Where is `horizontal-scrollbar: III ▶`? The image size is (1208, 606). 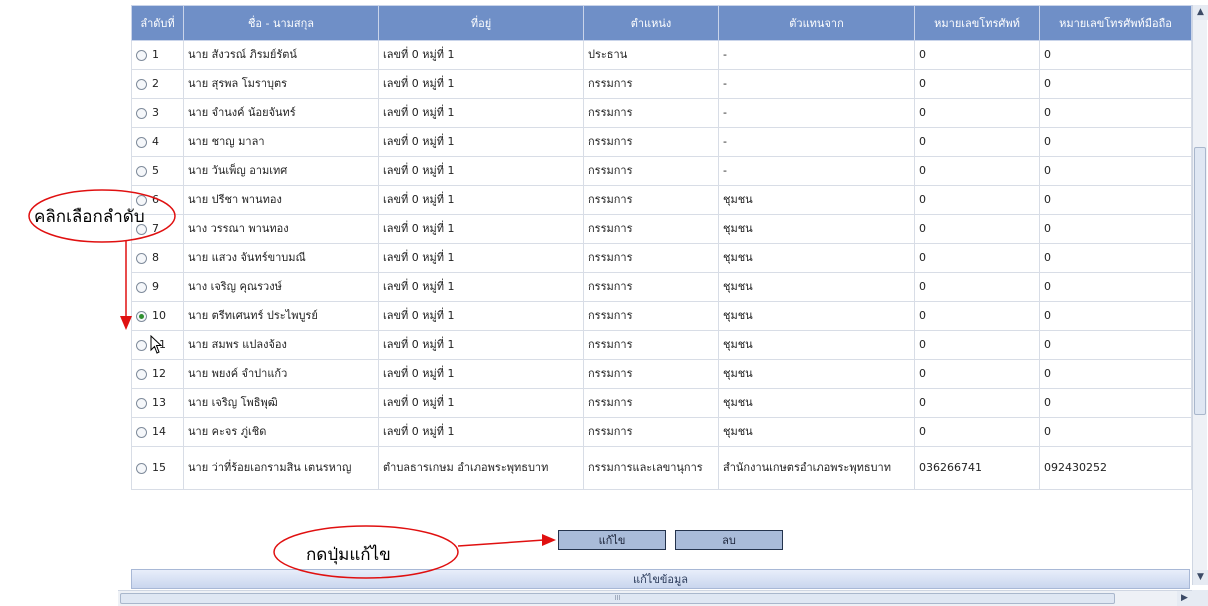
horizontal-scrollbar: III ▶ is located at coordinates (655, 598).